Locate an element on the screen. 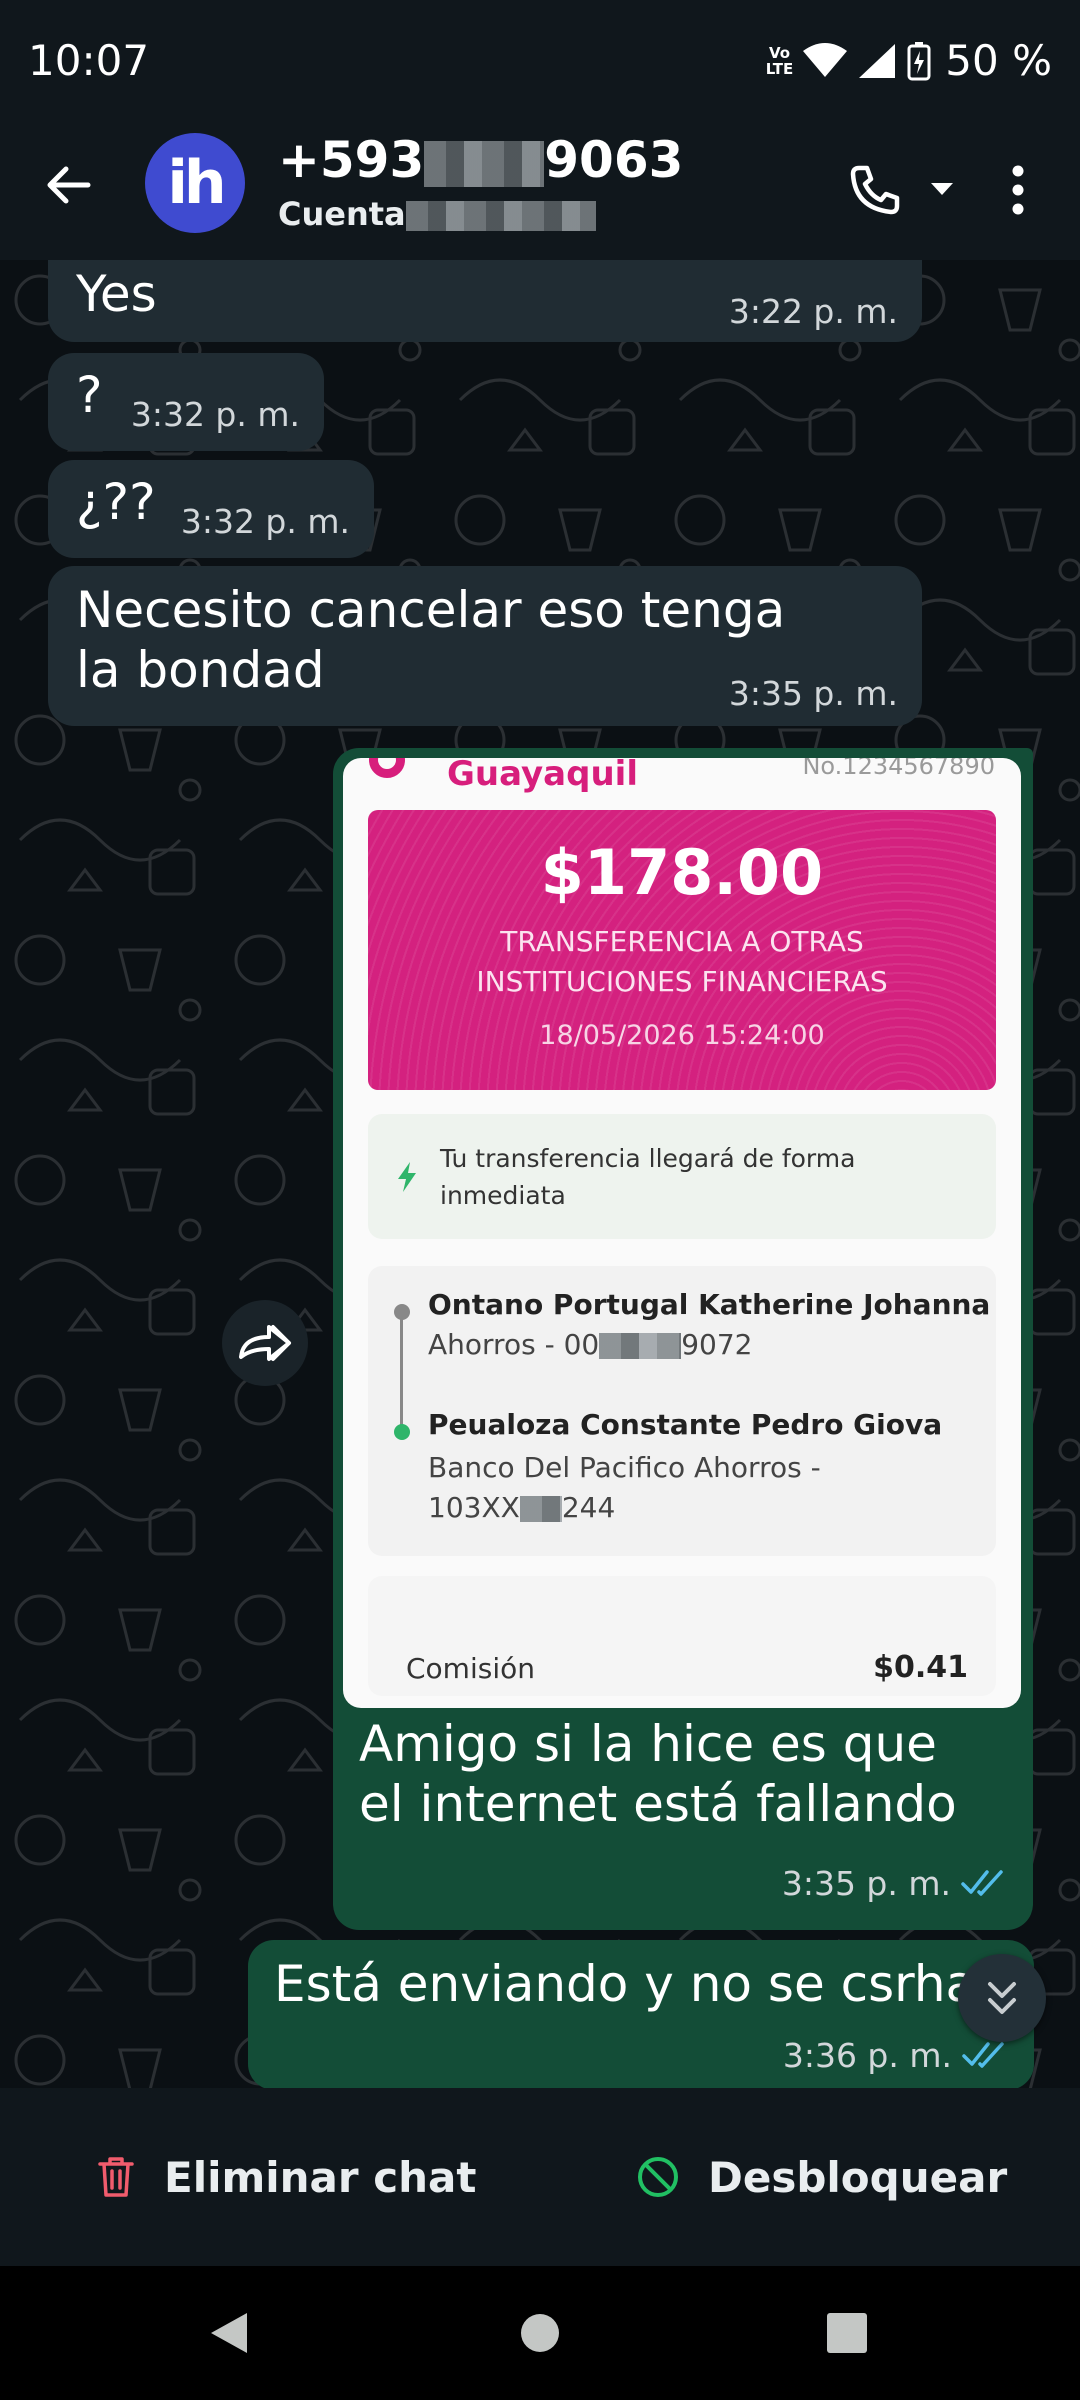  chat-header: ih +593 9063 Cuenta is located at coordinates (540, 192).